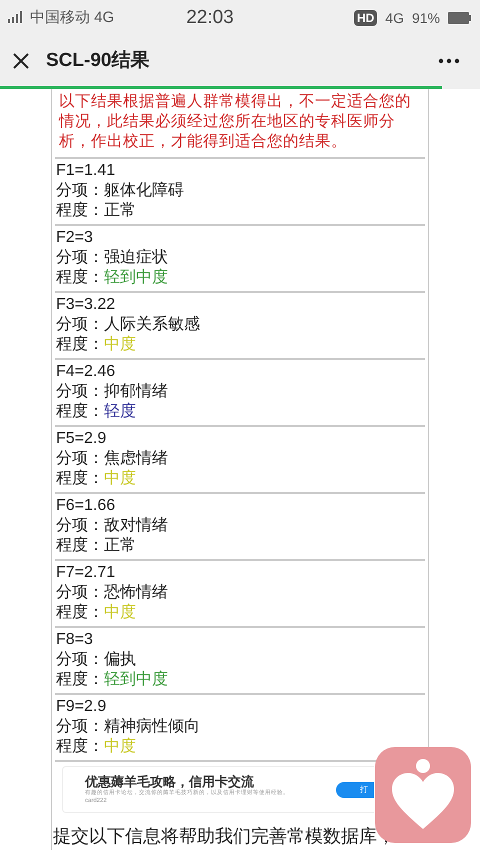 This screenshot has width=480, height=853. Describe the element at coordinates (152, 325) in the screenshot. I see `factor-name: 人际关系敏感` at that location.